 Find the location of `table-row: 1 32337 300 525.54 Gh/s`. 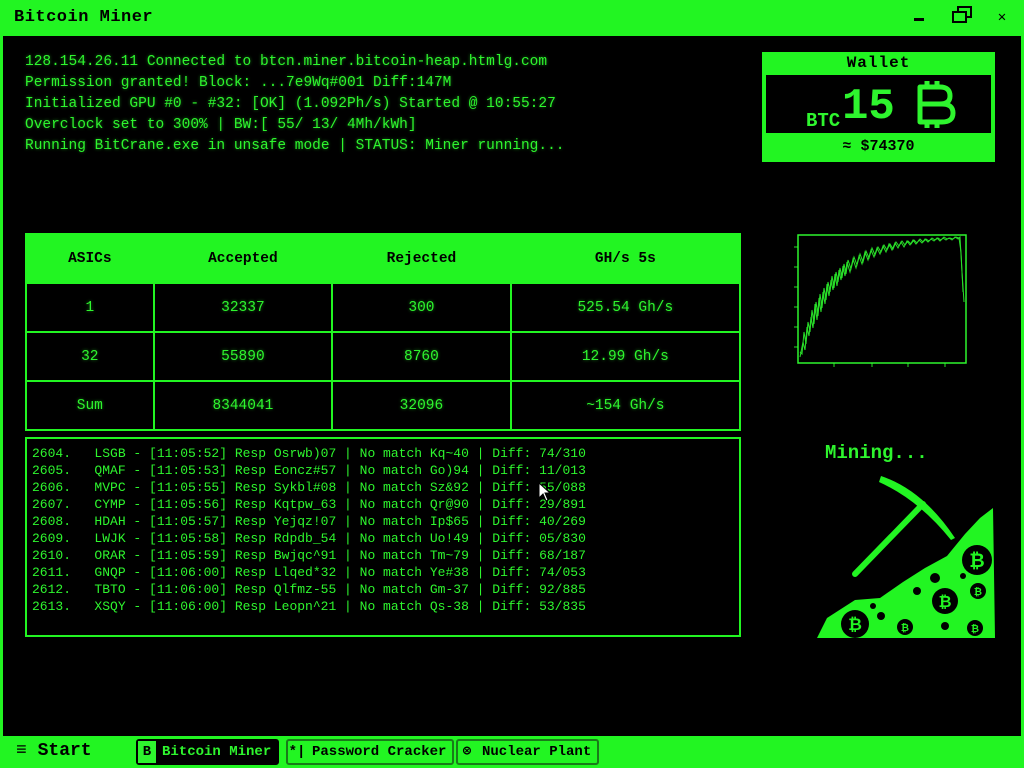

table-row: 1 32337 300 525.54 Gh/s is located at coordinates (383, 307).